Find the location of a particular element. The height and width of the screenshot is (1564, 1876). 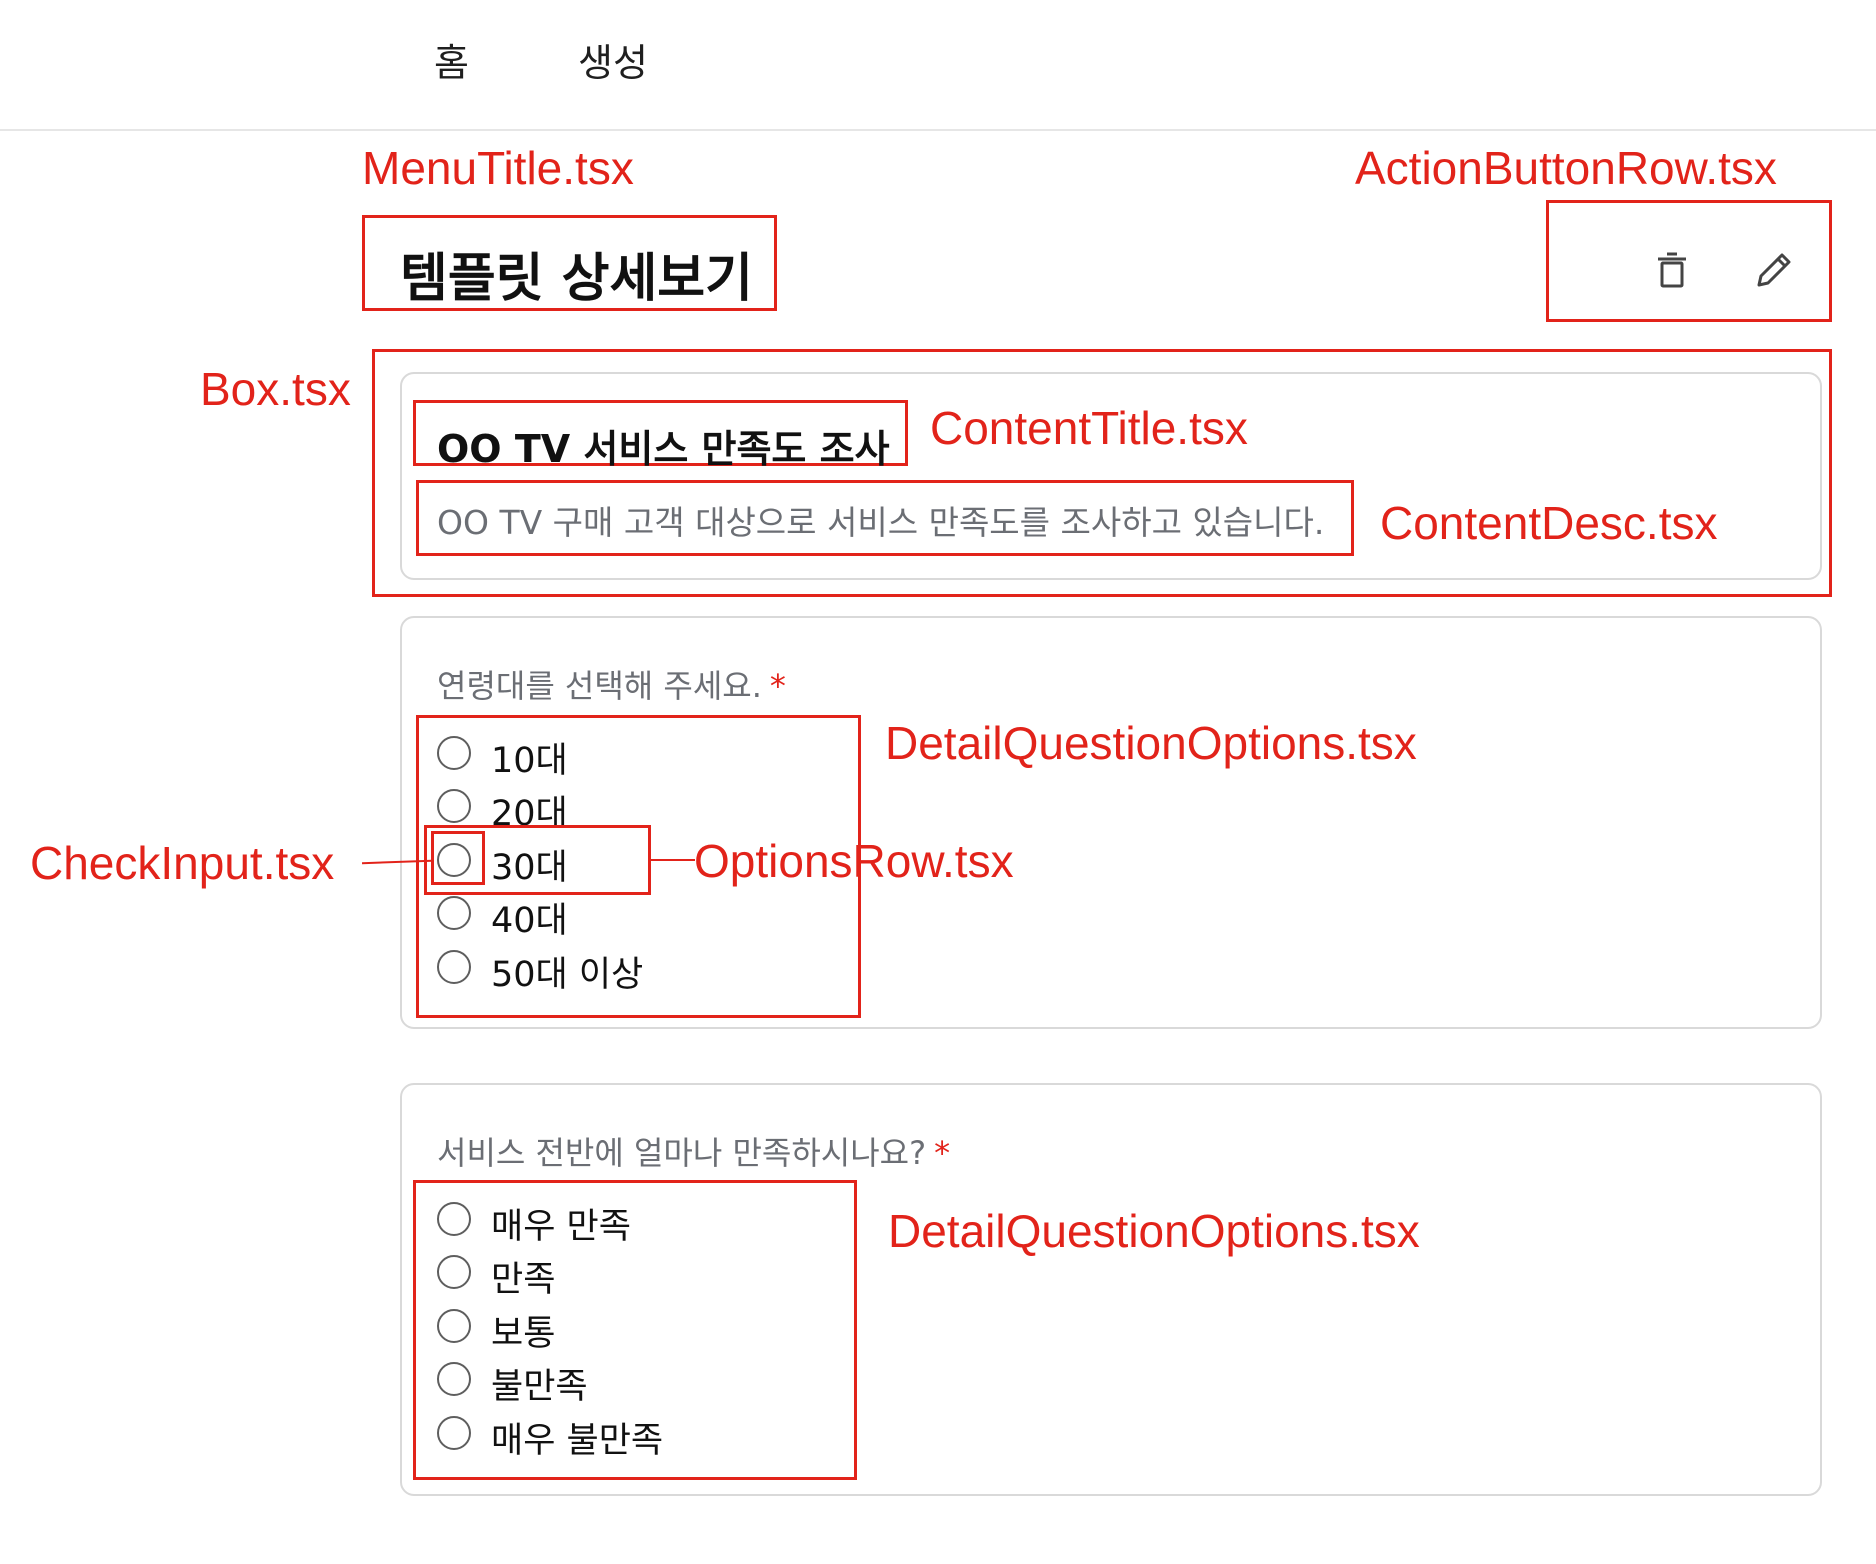

pencil-icon is located at coordinates (1774, 270).